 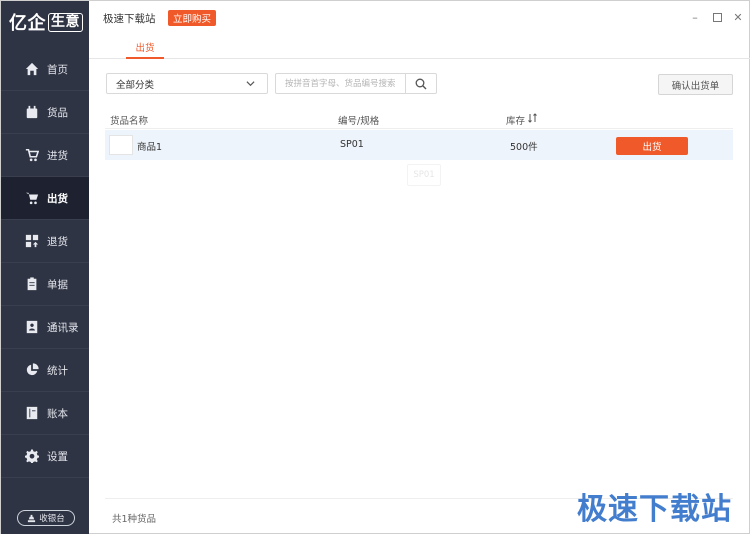 I want to click on home-icon, so click(x=32, y=69).